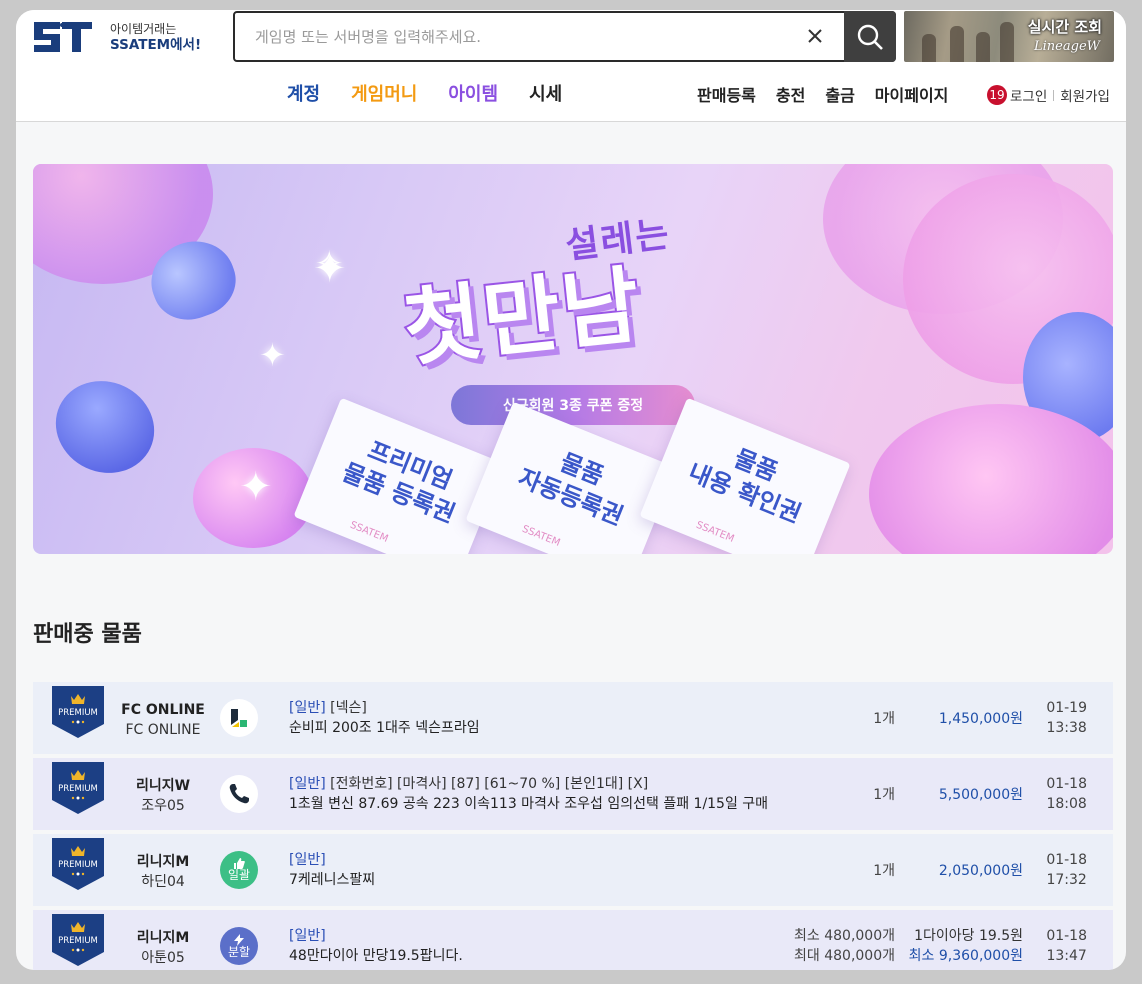 This screenshot has width=1142, height=984. What do you see at coordinates (163, 720) in the screenshot?
I see `game-server: FC ONLINE FC ONLINE` at bounding box center [163, 720].